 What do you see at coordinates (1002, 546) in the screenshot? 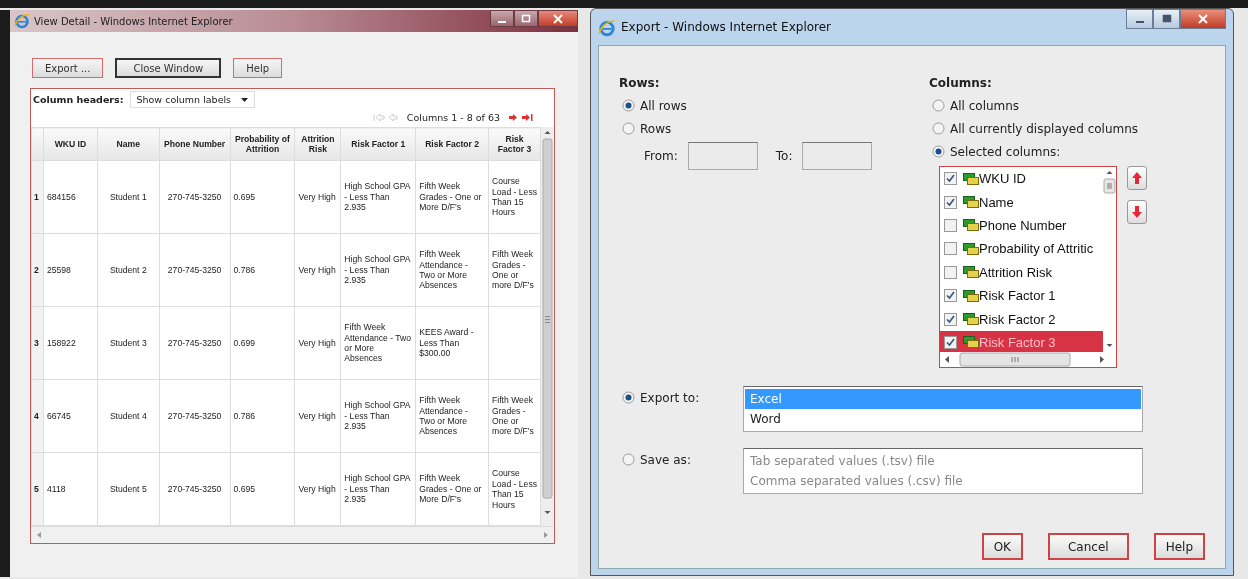
I see `dialog-button: OK` at bounding box center [1002, 546].